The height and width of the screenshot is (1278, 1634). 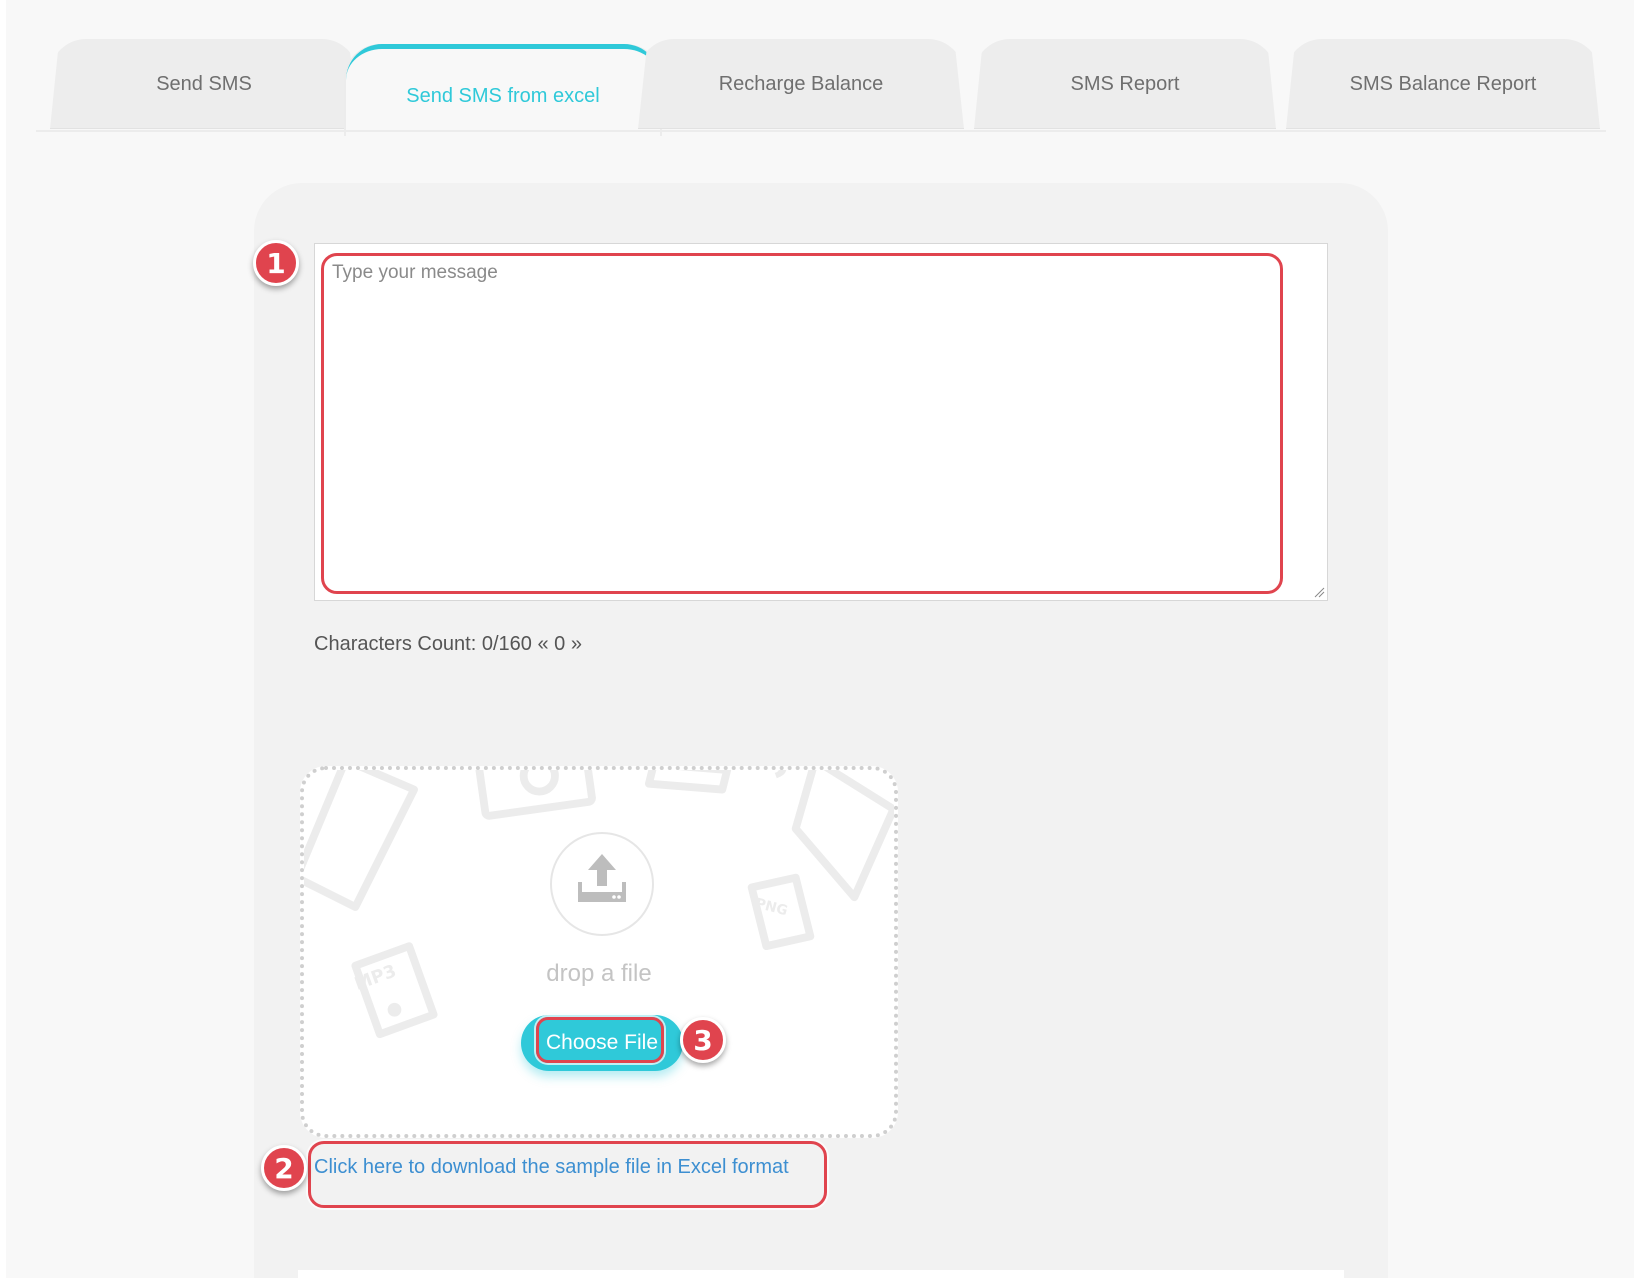 What do you see at coordinates (204, 84) in the screenshot?
I see `tab-send-sms: Send SMS` at bounding box center [204, 84].